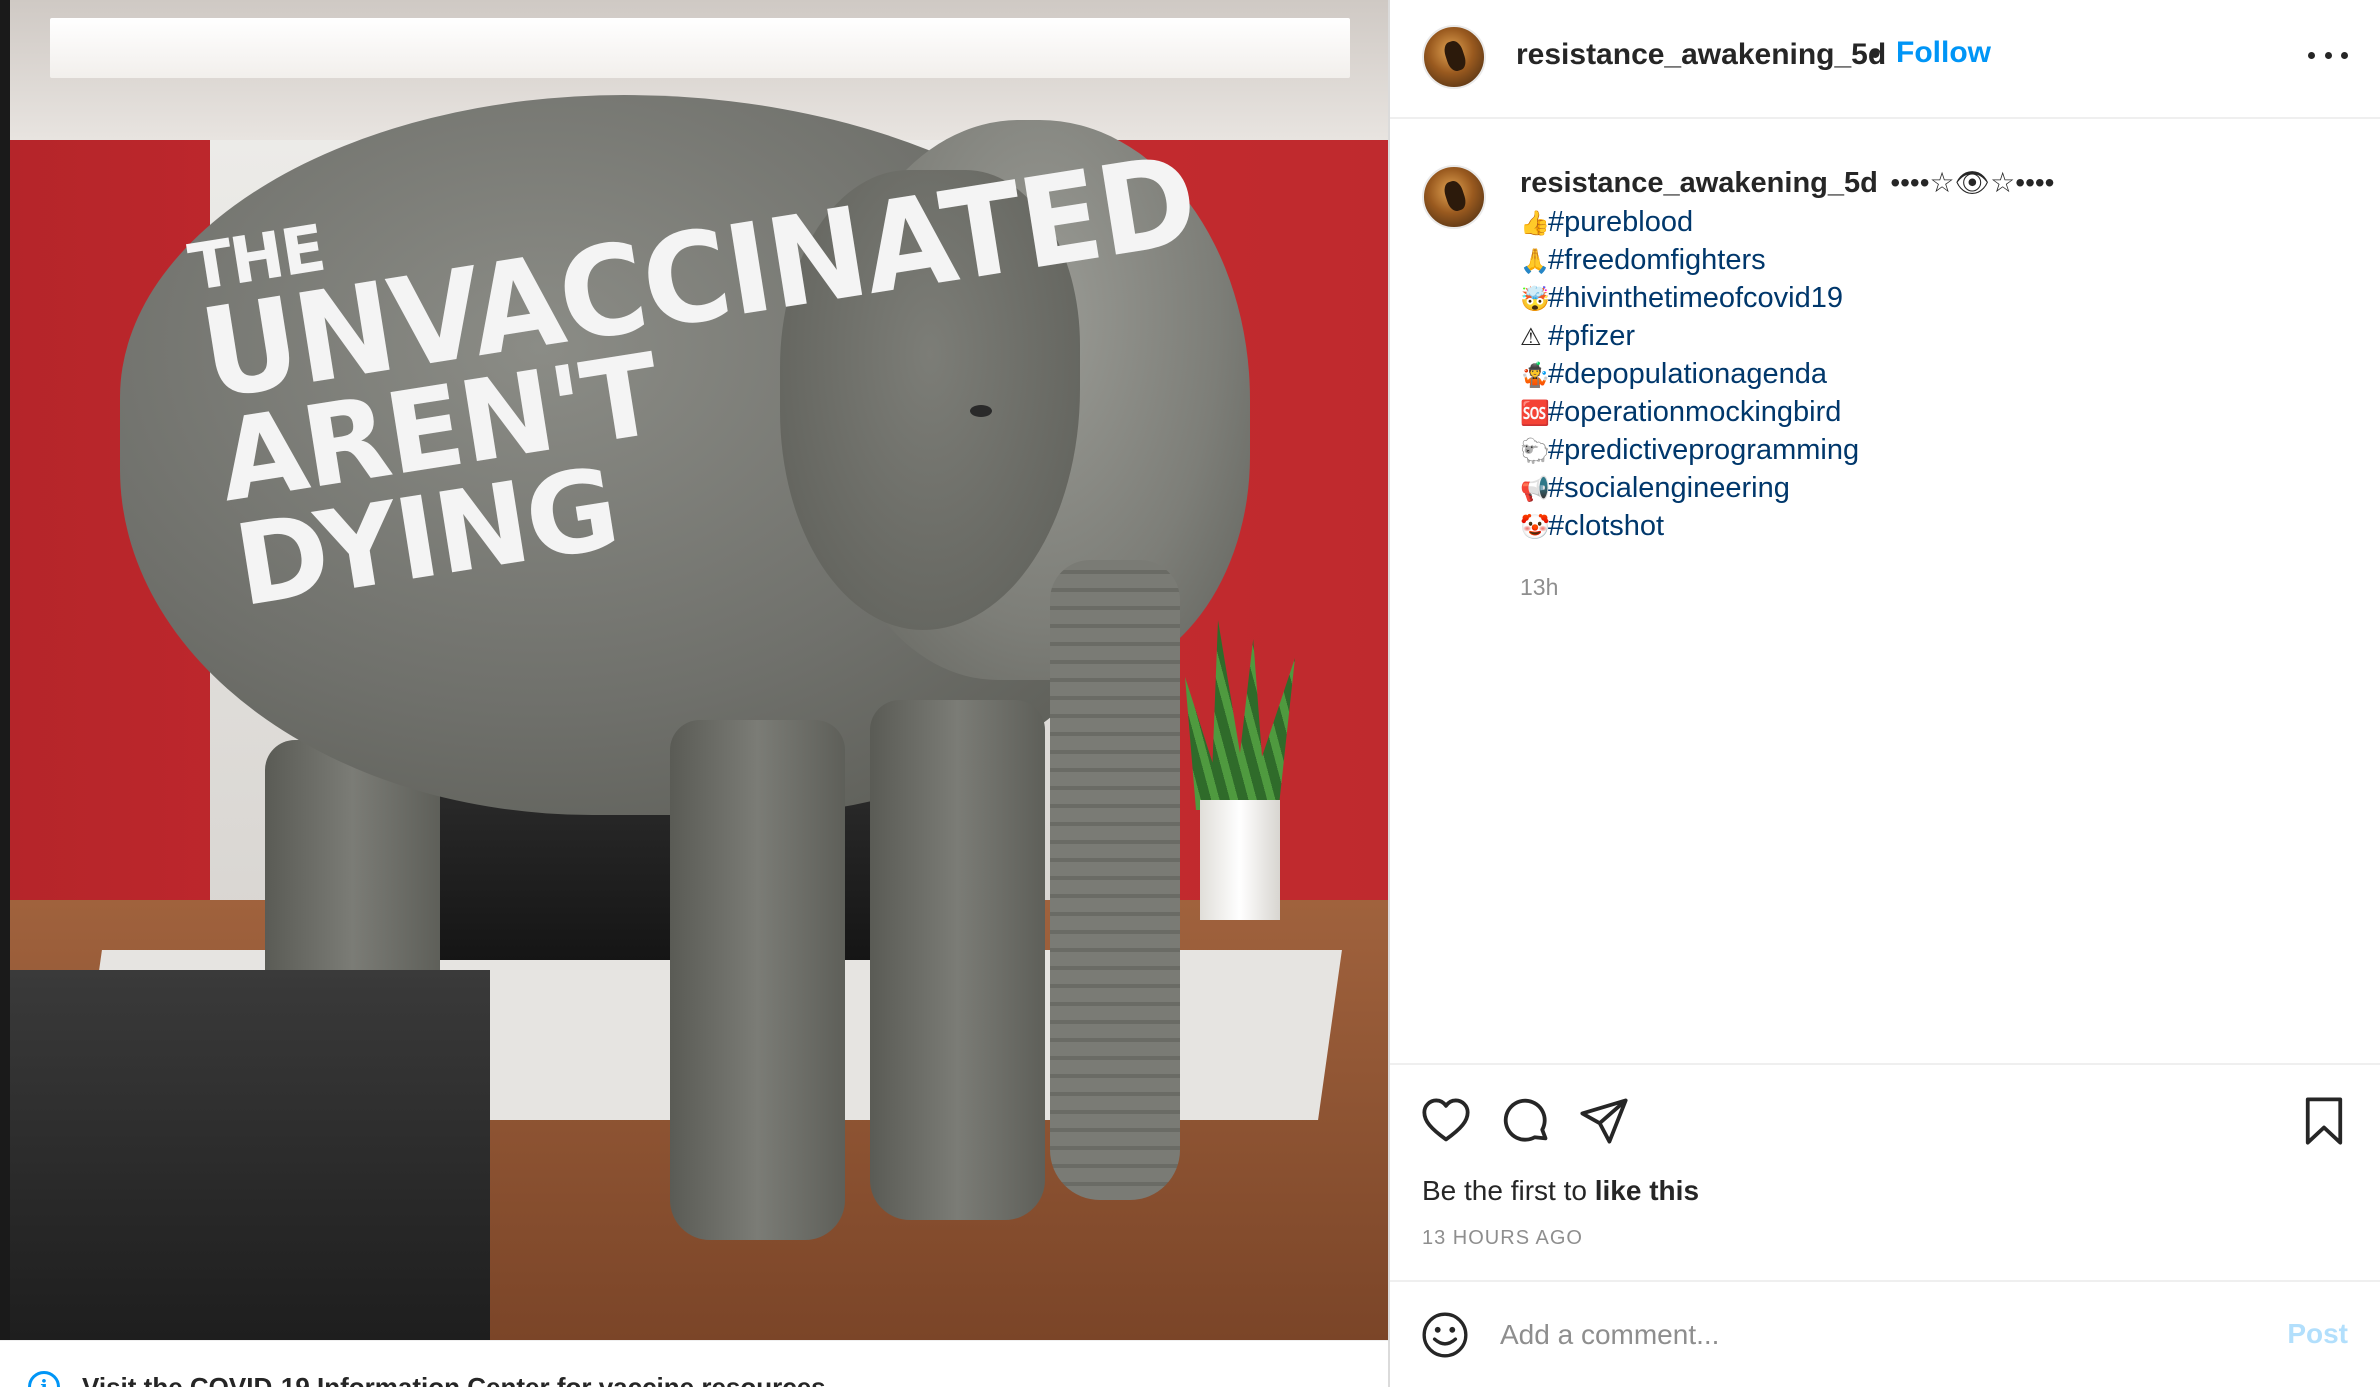 The image size is (2380, 1387). I want to click on chevron-right-icon: ›, so click(1353, 1381).